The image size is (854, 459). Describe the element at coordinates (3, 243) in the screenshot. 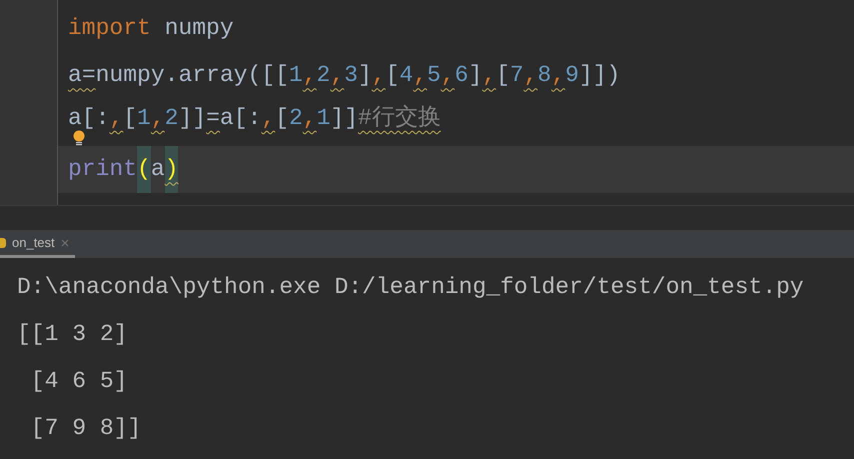

I see `python-icon` at that location.